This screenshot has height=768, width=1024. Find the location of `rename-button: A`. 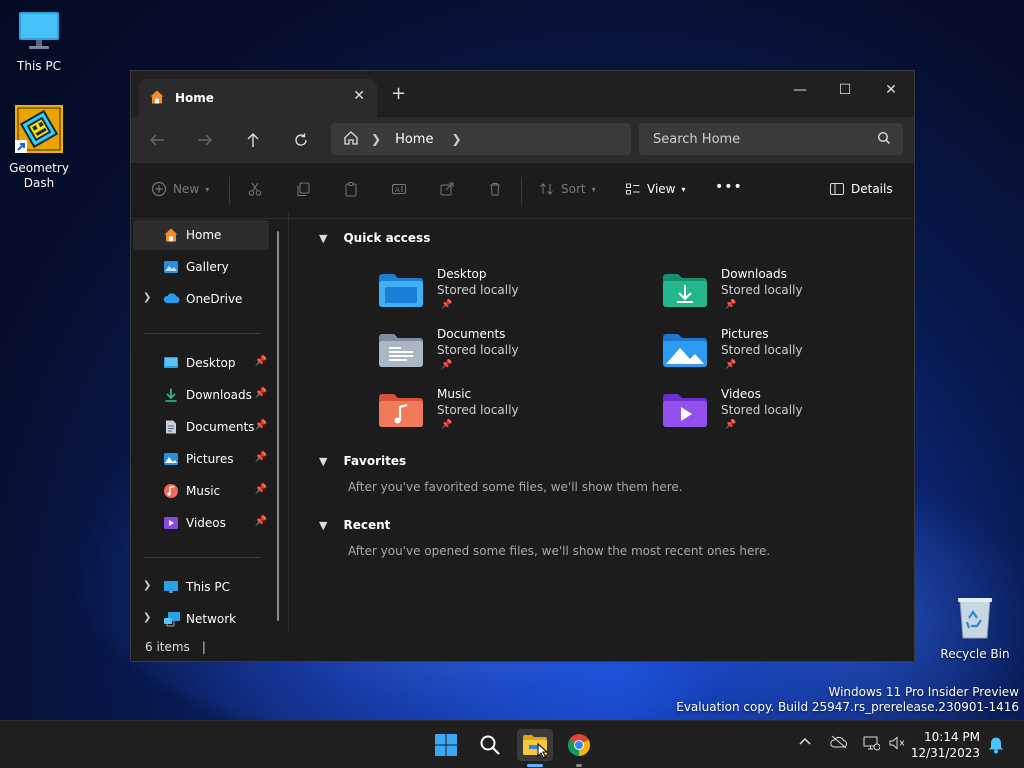

rename-button: A is located at coordinates (399, 189).